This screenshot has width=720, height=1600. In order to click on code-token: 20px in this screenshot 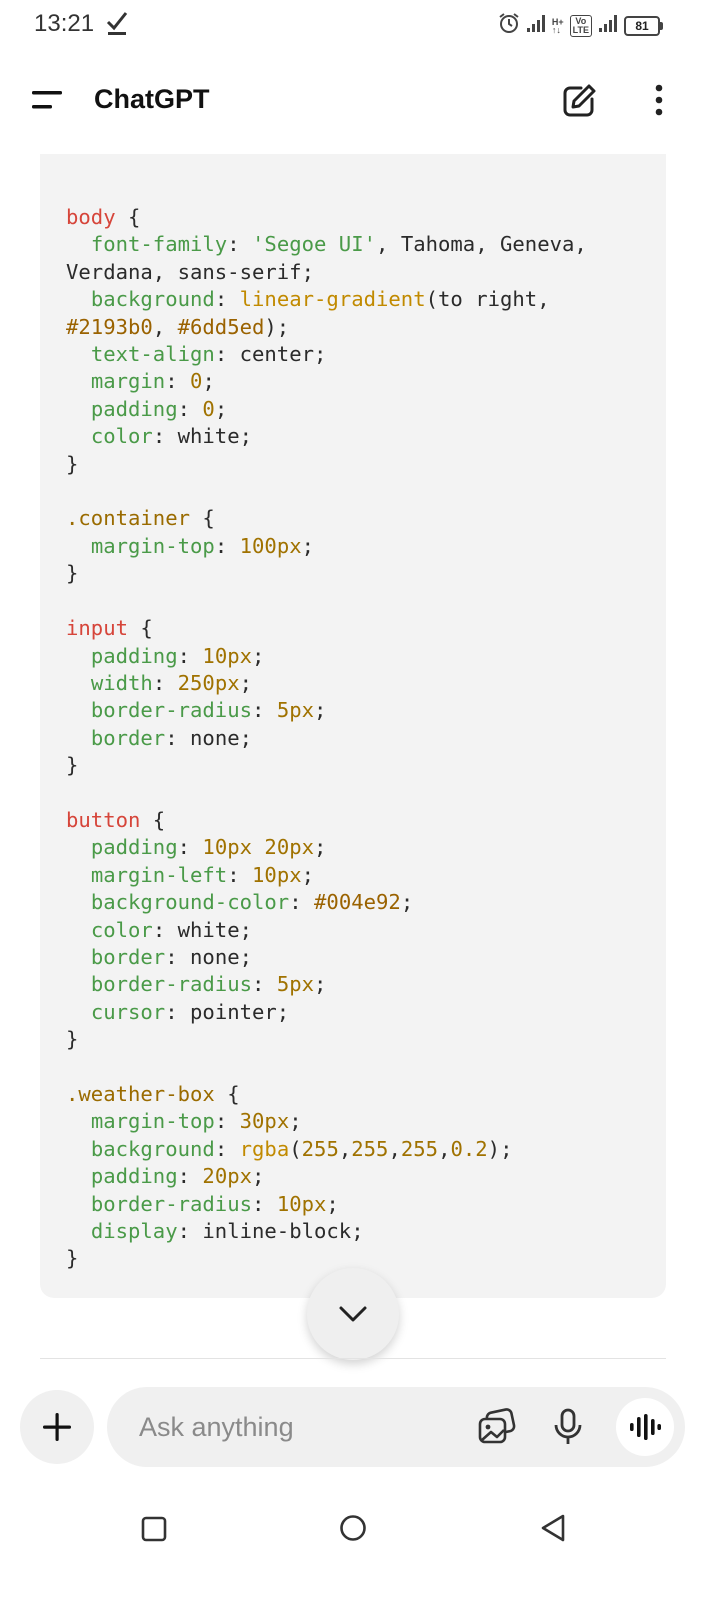, I will do `click(227, 1176)`.